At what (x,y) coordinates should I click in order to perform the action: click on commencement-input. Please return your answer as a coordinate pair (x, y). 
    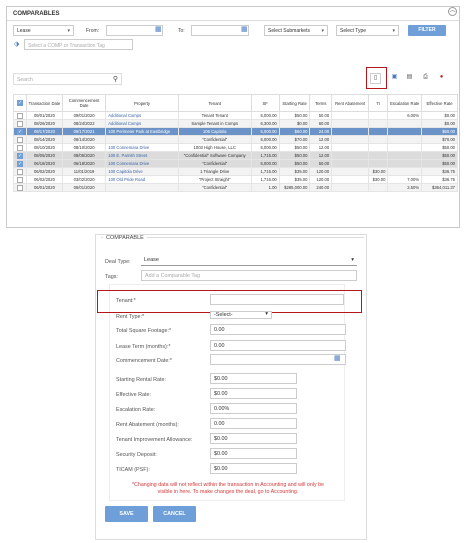
    Looking at the image, I should click on (278, 359).